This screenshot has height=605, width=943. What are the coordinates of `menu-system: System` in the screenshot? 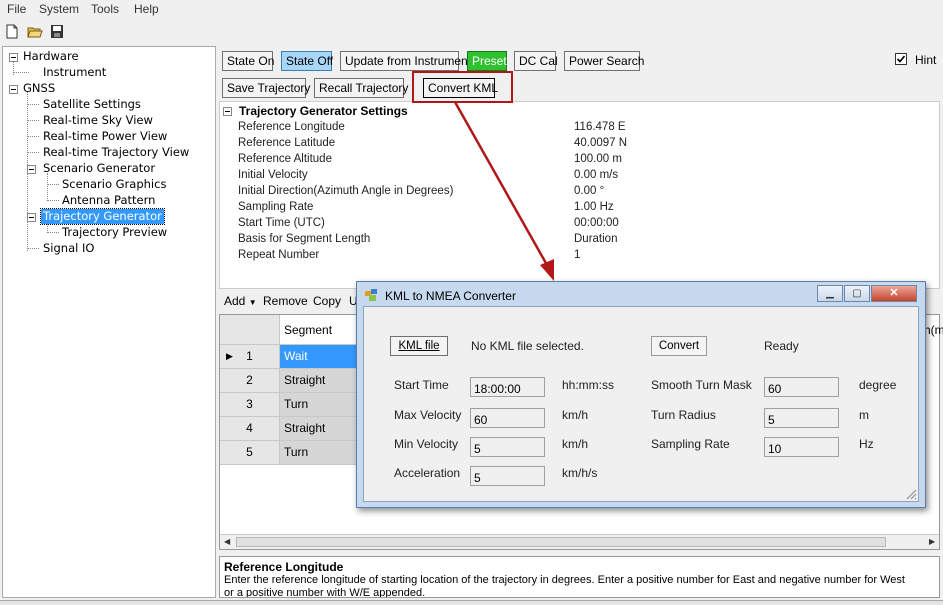 It's located at (59, 9).